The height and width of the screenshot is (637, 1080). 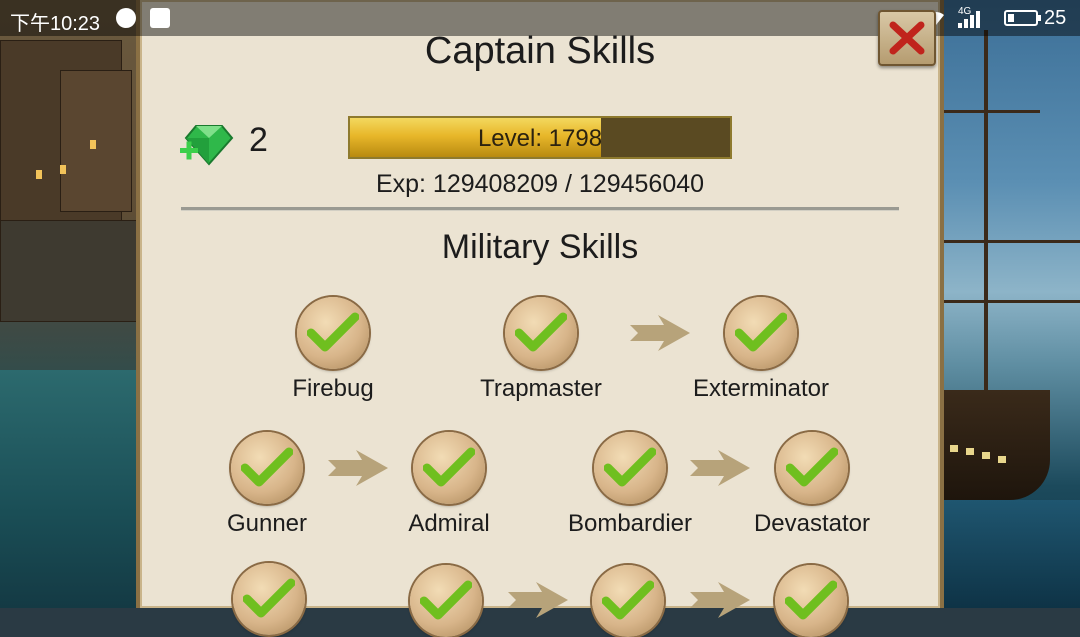 I want to click on arrow-right-icon, so click(x=660, y=333).